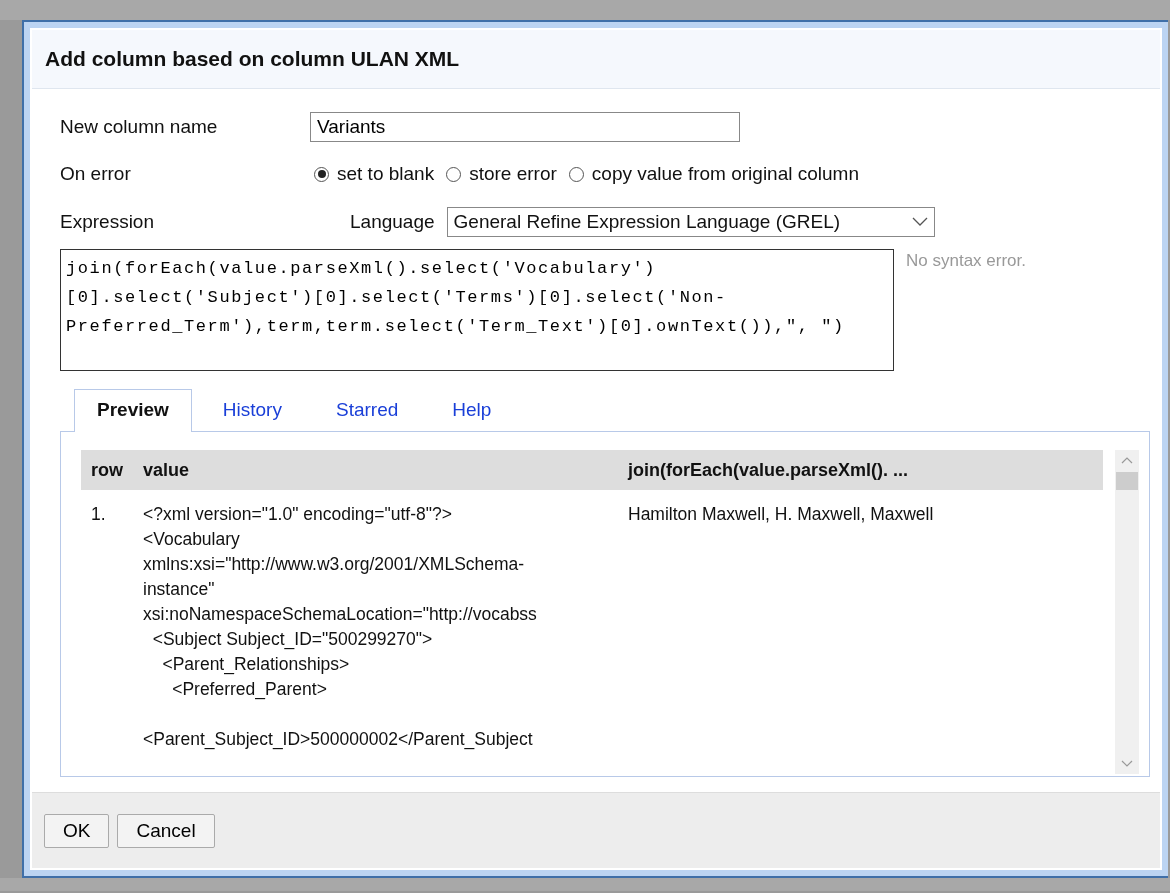 Image resolution: width=1170 pixels, height=893 pixels. What do you see at coordinates (386, 174) in the screenshot?
I see `radio-label: set to blank` at bounding box center [386, 174].